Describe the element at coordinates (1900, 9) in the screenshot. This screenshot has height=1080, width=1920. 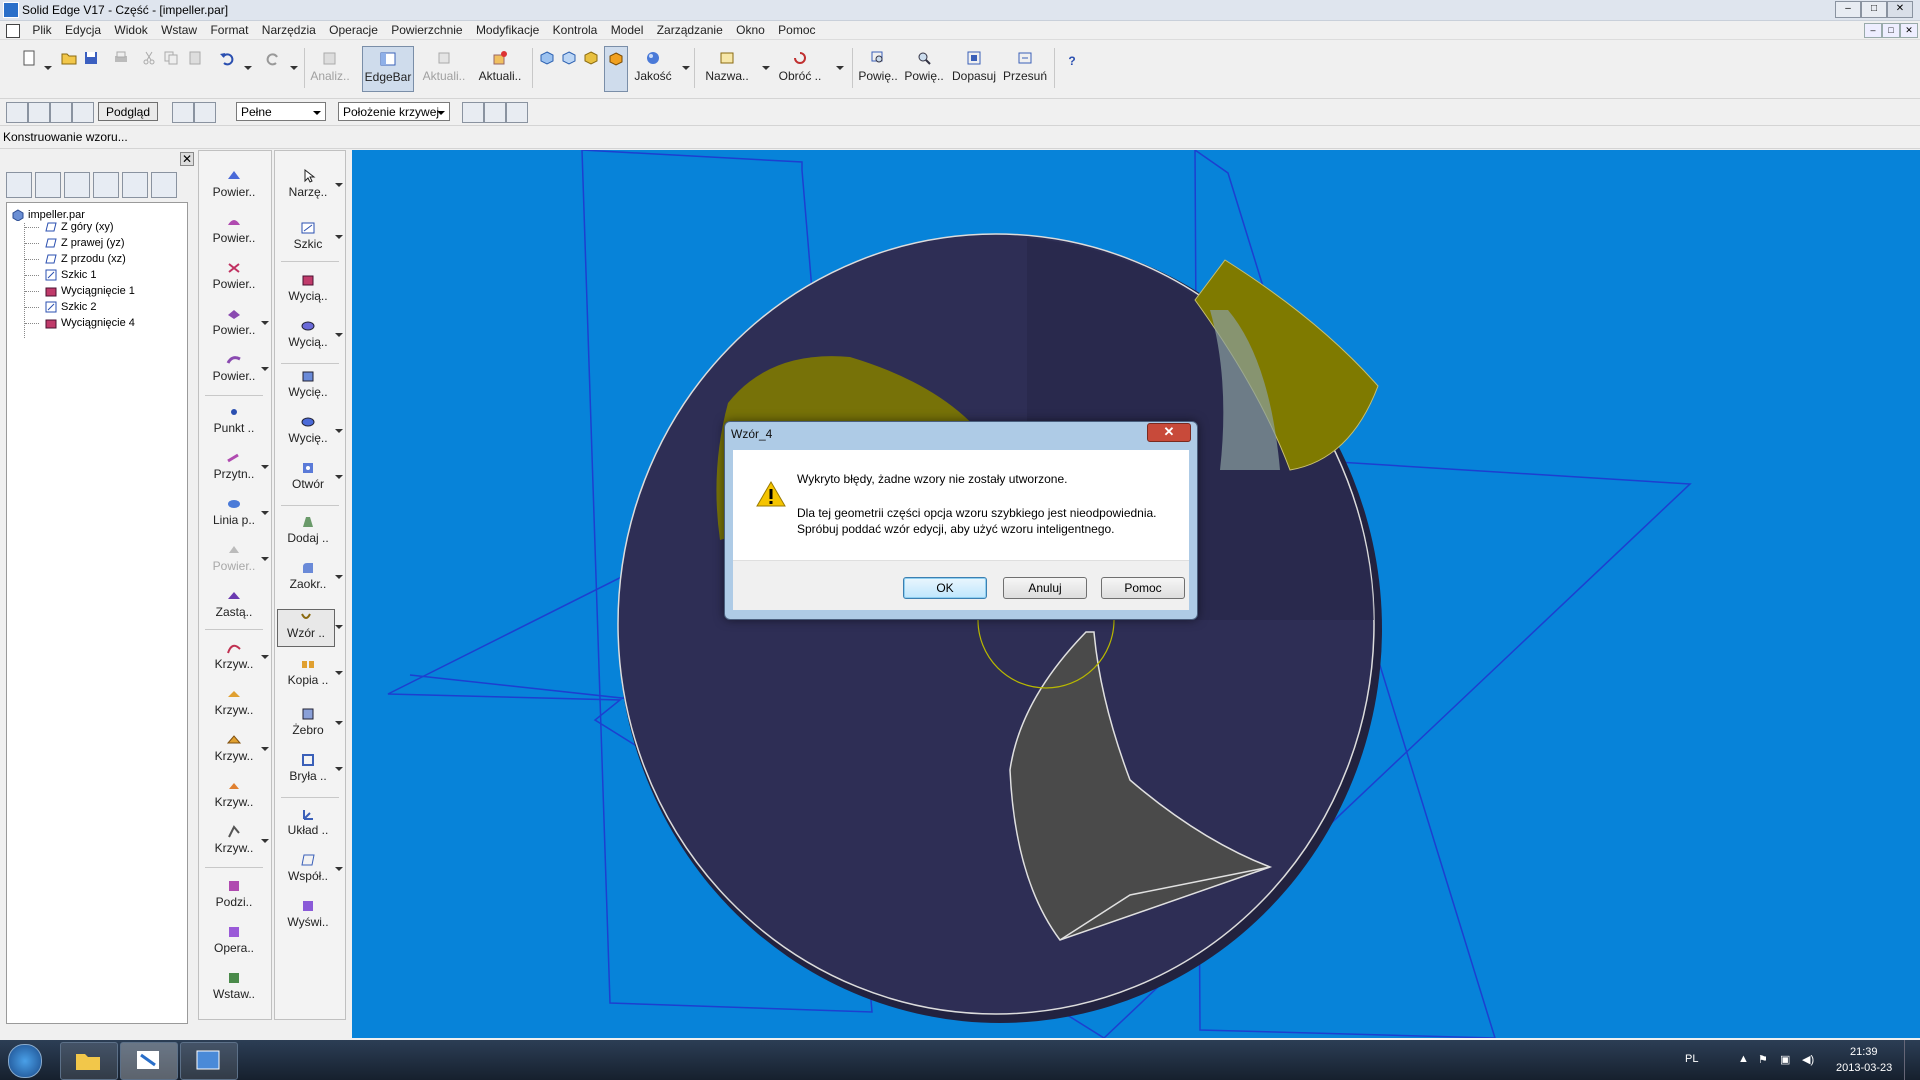
I see `close-button: ✕` at that location.